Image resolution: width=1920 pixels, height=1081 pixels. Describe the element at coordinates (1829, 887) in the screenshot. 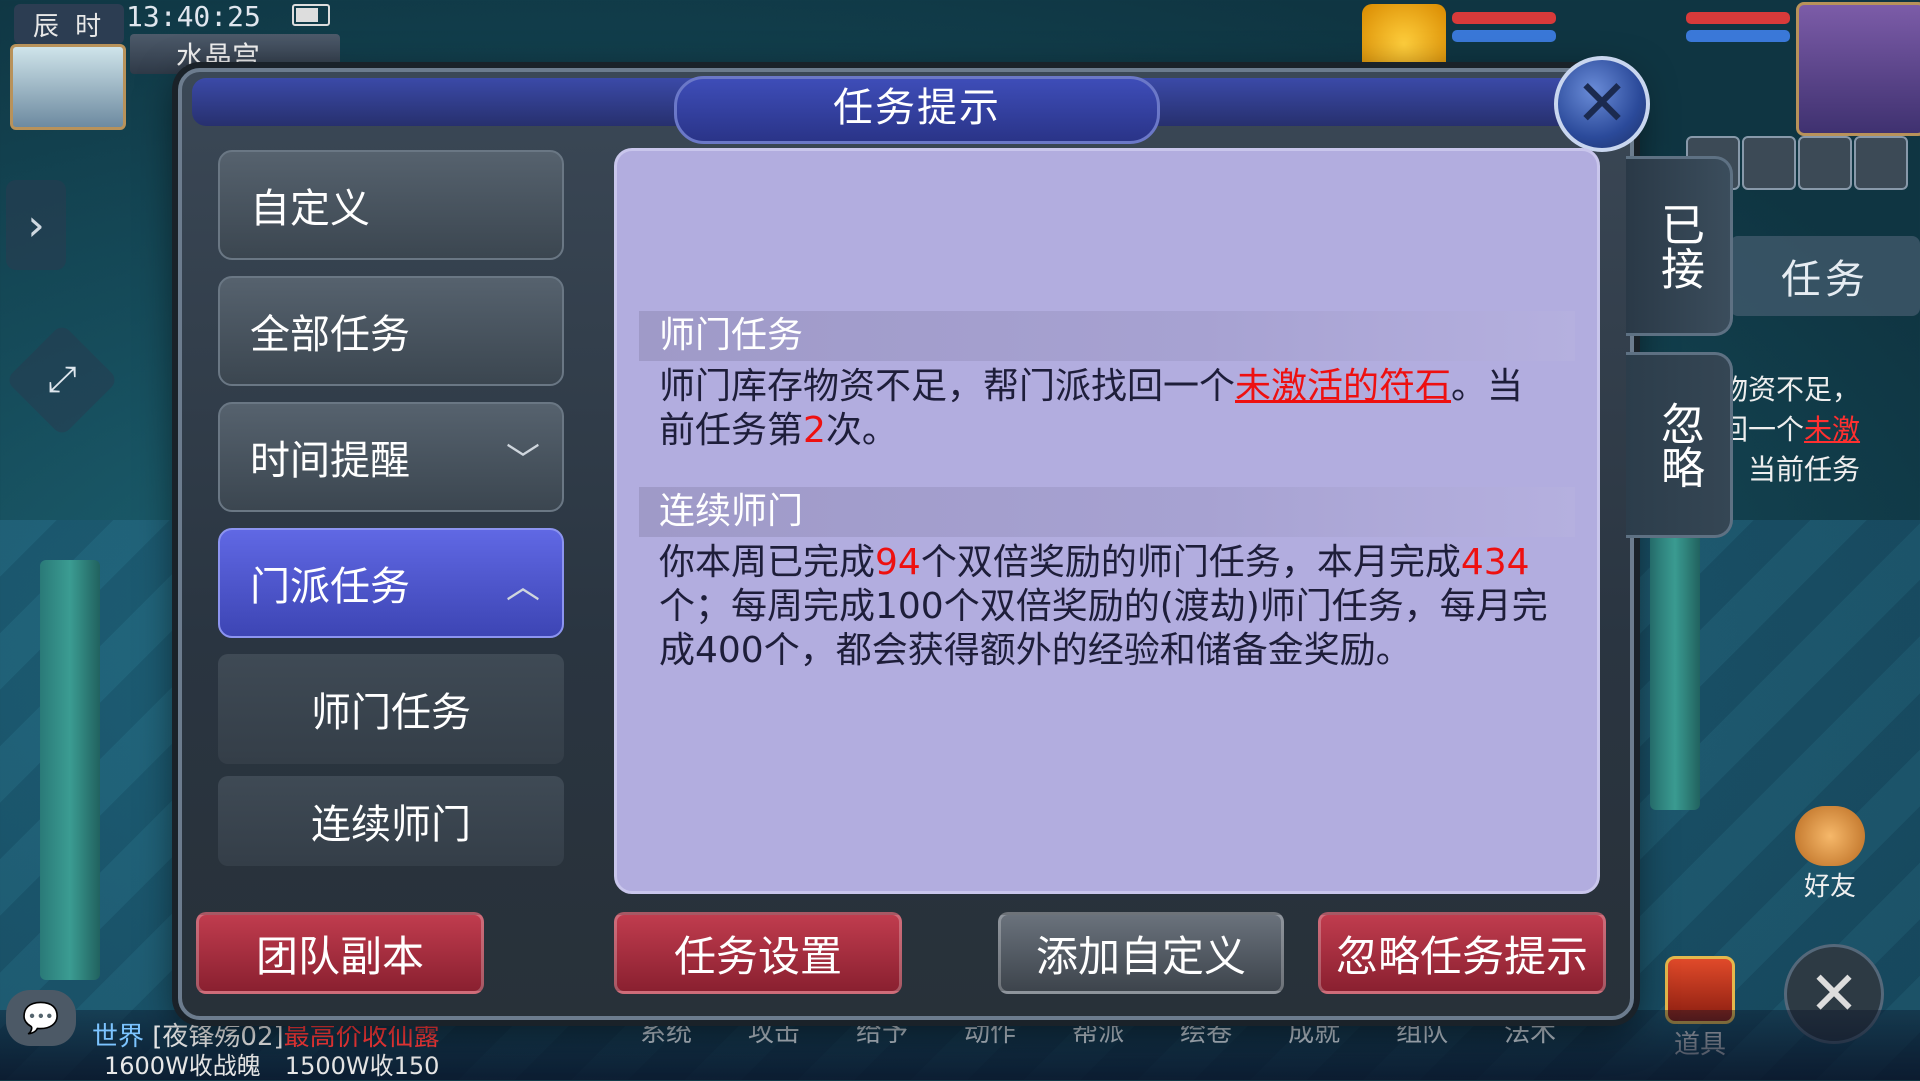

I see `friends-label: 好友` at that location.